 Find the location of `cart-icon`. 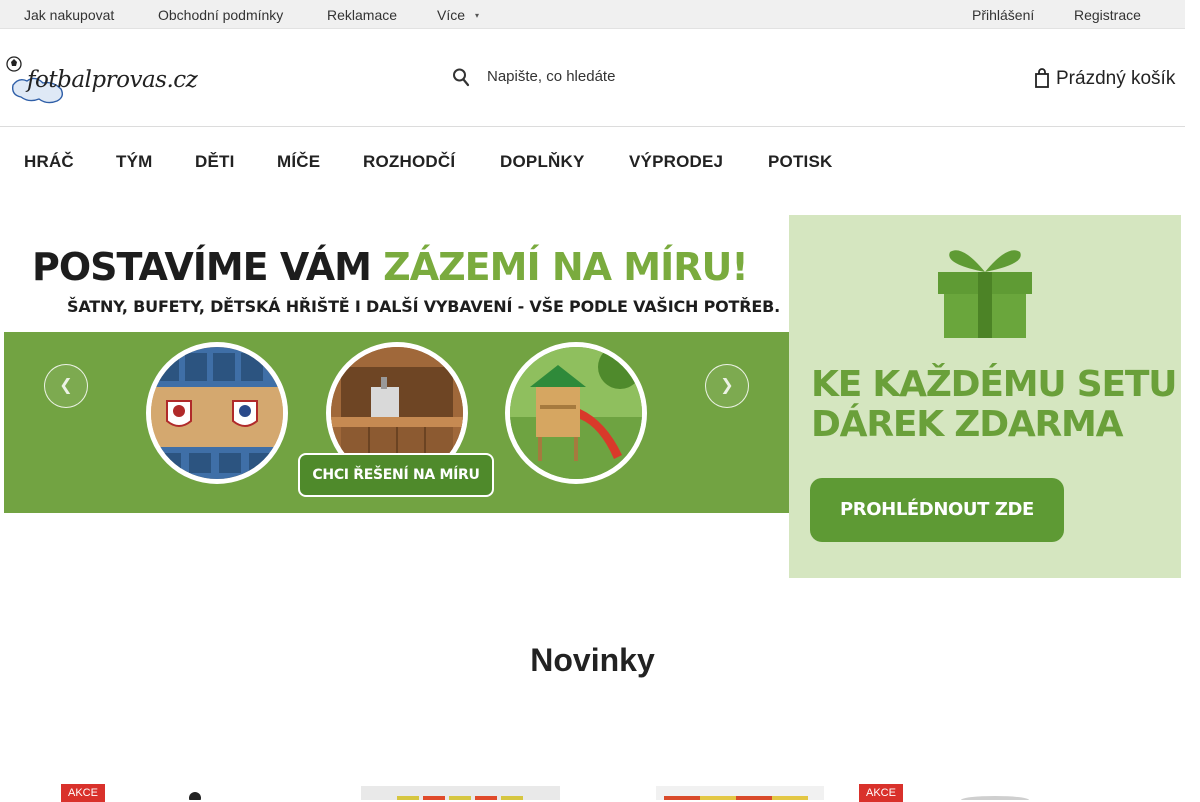

cart-icon is located at coordinates (1042, 78).